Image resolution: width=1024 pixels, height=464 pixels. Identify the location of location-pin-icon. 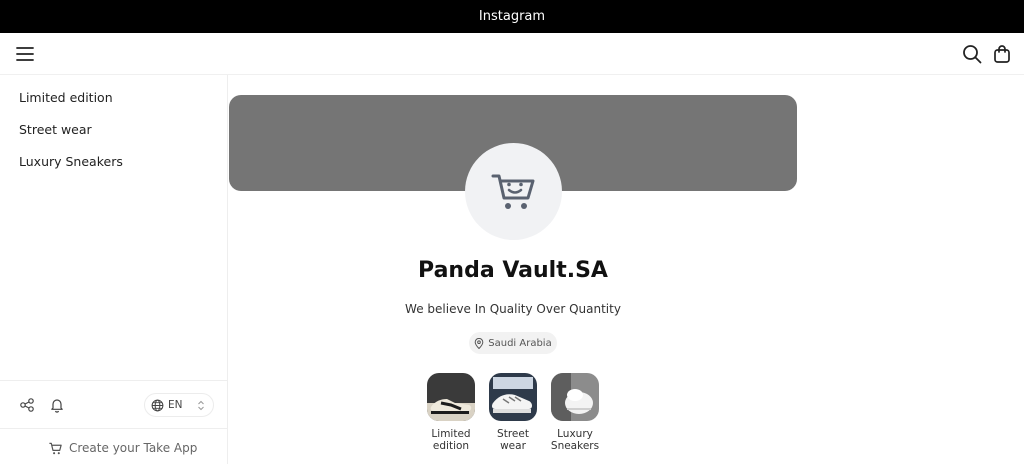
(479, 343).